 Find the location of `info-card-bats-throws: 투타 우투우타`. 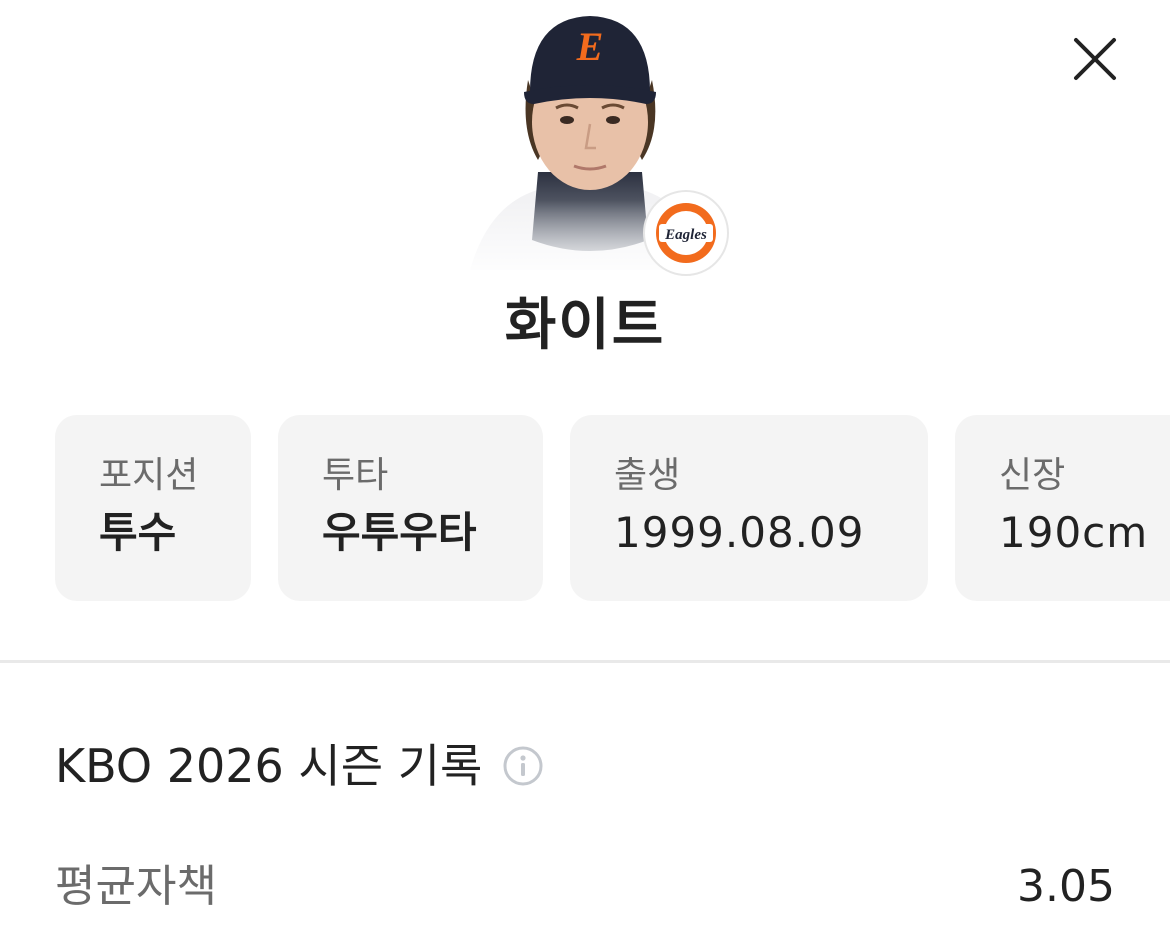

info-card-bats-throws: 투타 우투우타 is located at coordinates (410, 508).